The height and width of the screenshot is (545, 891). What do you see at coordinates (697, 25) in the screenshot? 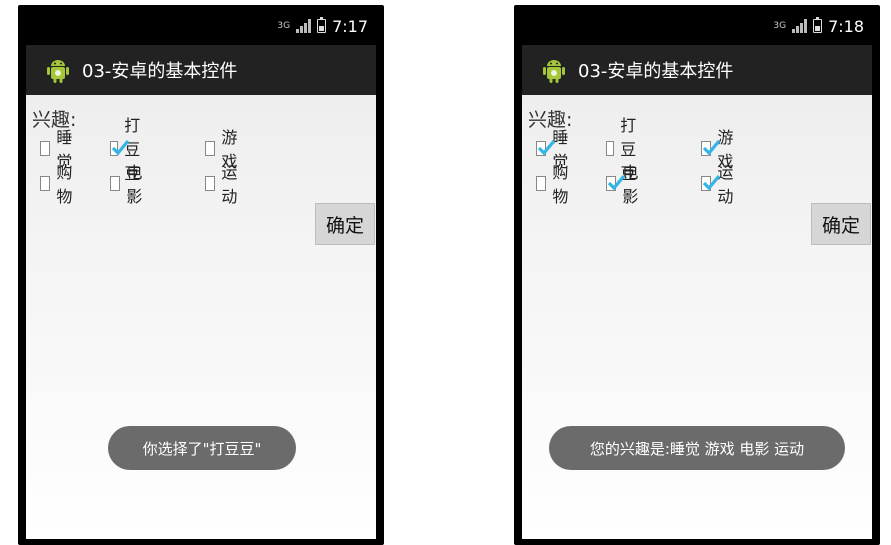
I see `status-bar: 3G 7:18` at bounding box center [697, 25].